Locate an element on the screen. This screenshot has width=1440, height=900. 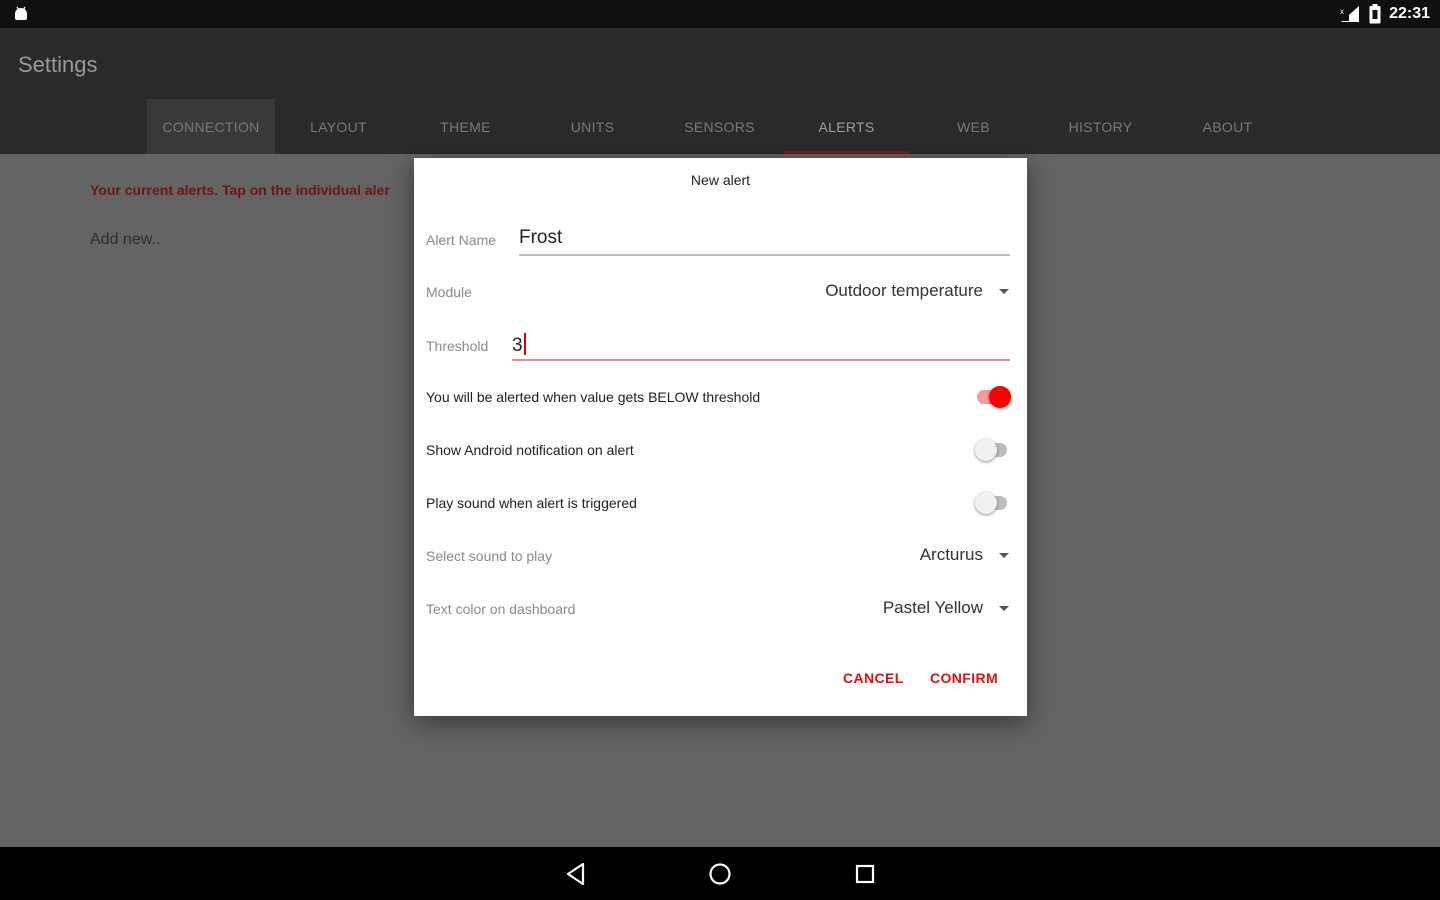
recents-icon is located at coordinates (865, 874).